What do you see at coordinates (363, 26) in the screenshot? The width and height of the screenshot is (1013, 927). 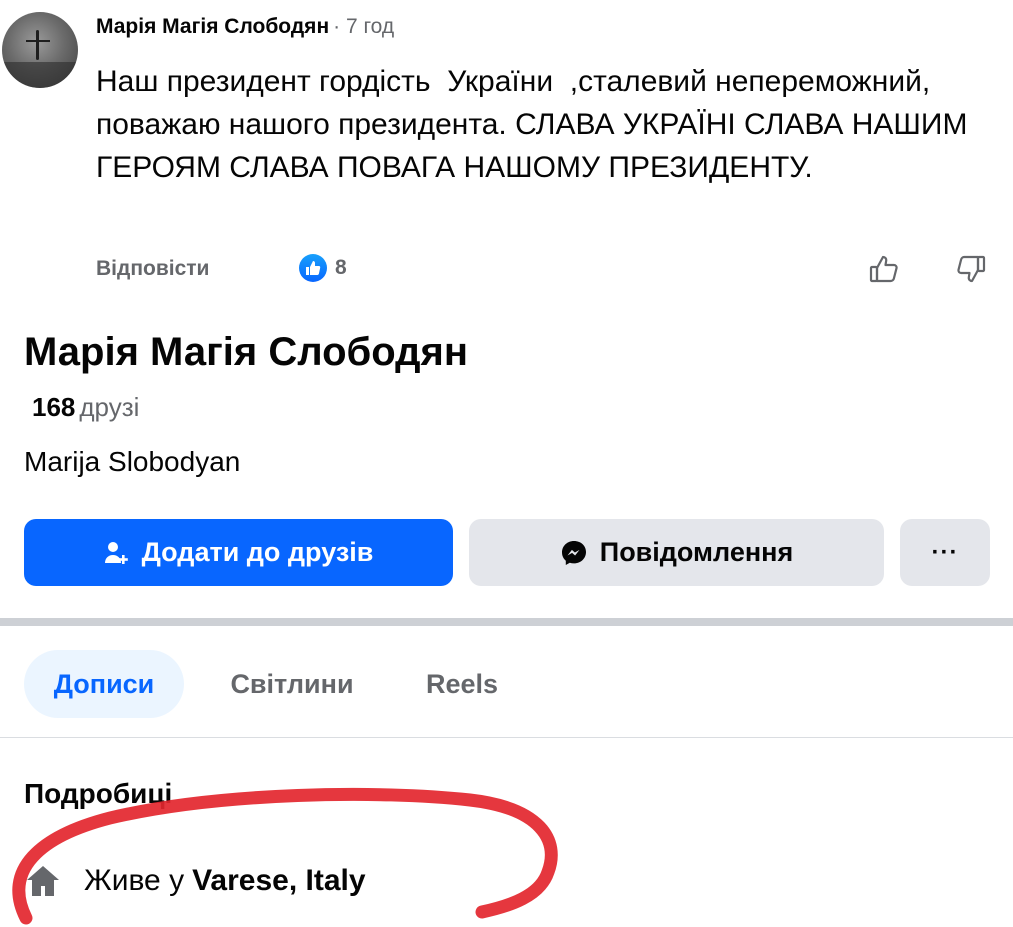 I see `comment-time: · 7 год` at bounding box center [363, 26].